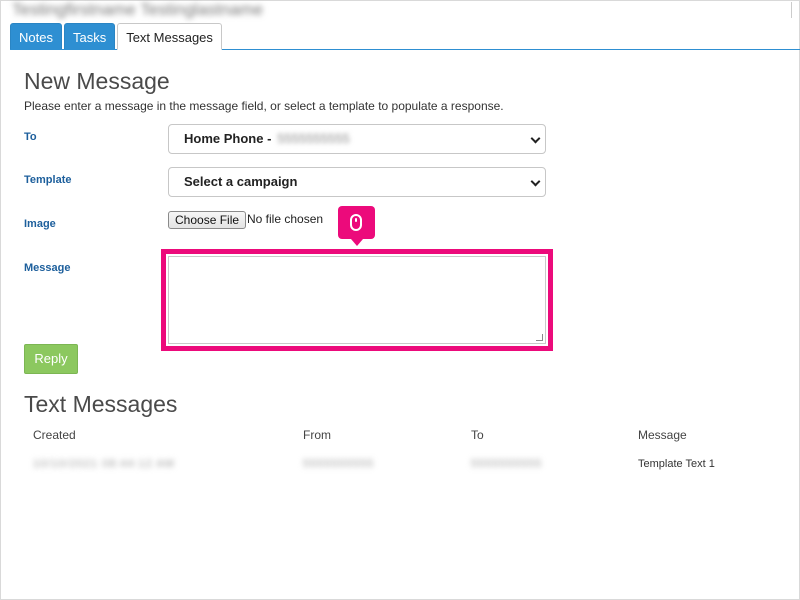 The width and height of the screenshot is (800, 600). I want to click on new-message-title: New Message, so click(97, 81).